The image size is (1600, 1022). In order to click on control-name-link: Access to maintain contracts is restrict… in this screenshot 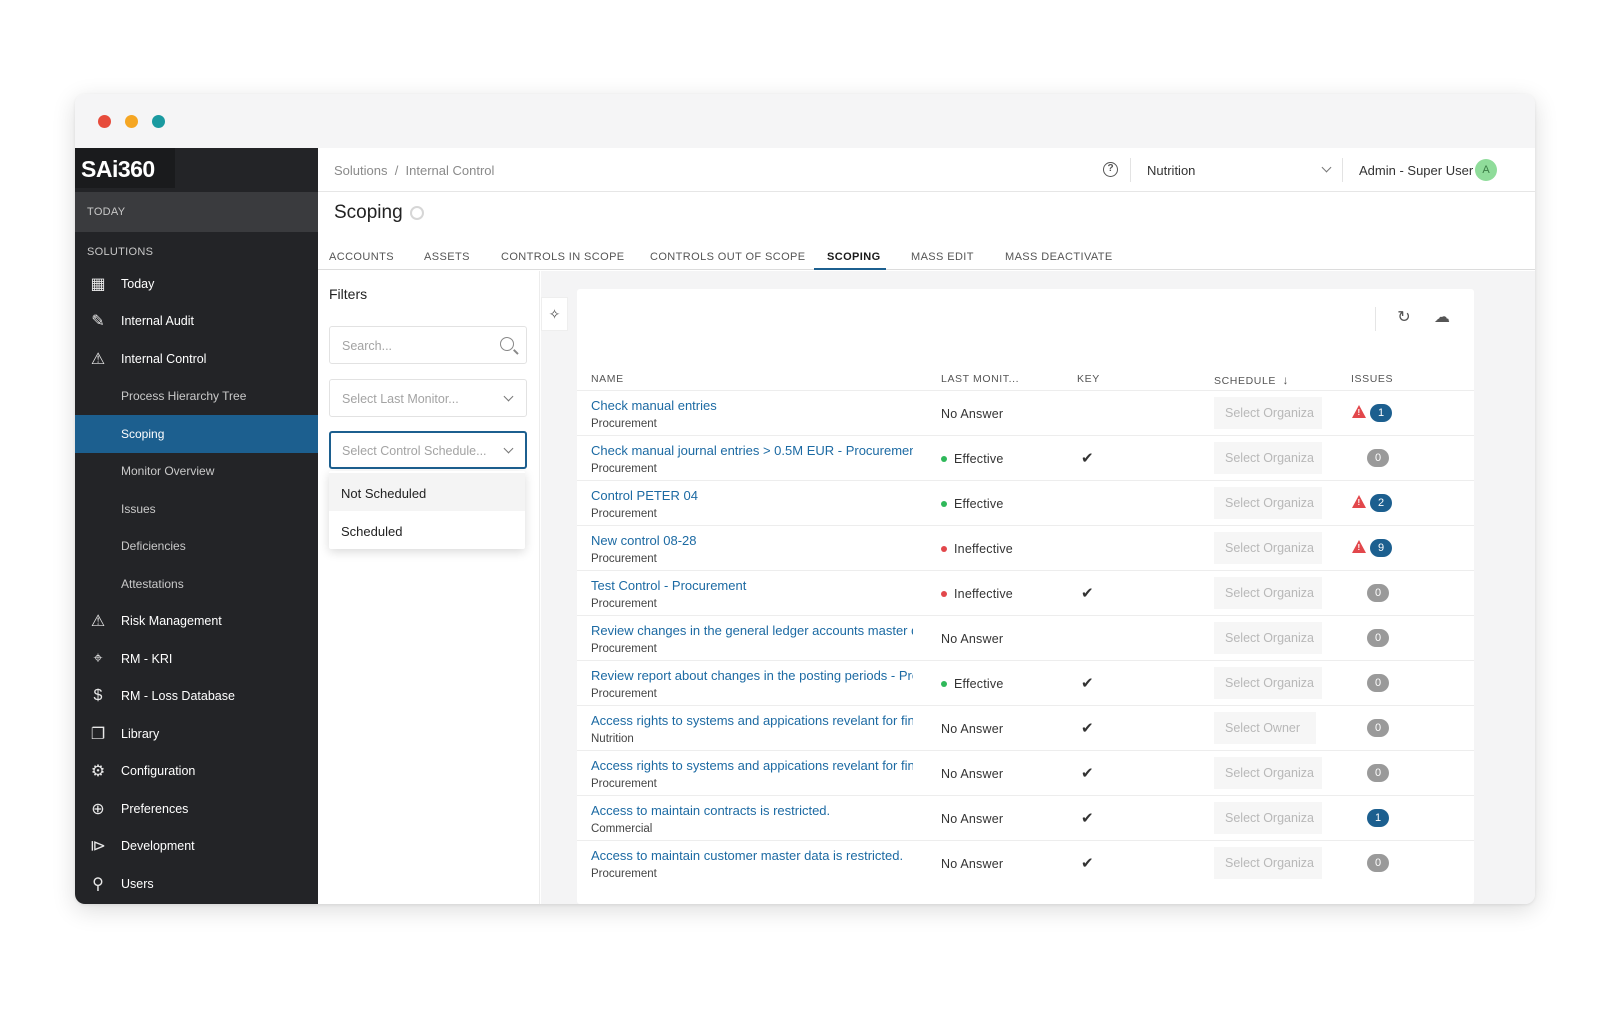, I will do `click(752, 810)`.